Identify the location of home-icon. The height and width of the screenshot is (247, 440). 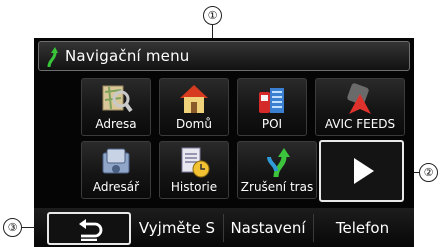
(194, 99).